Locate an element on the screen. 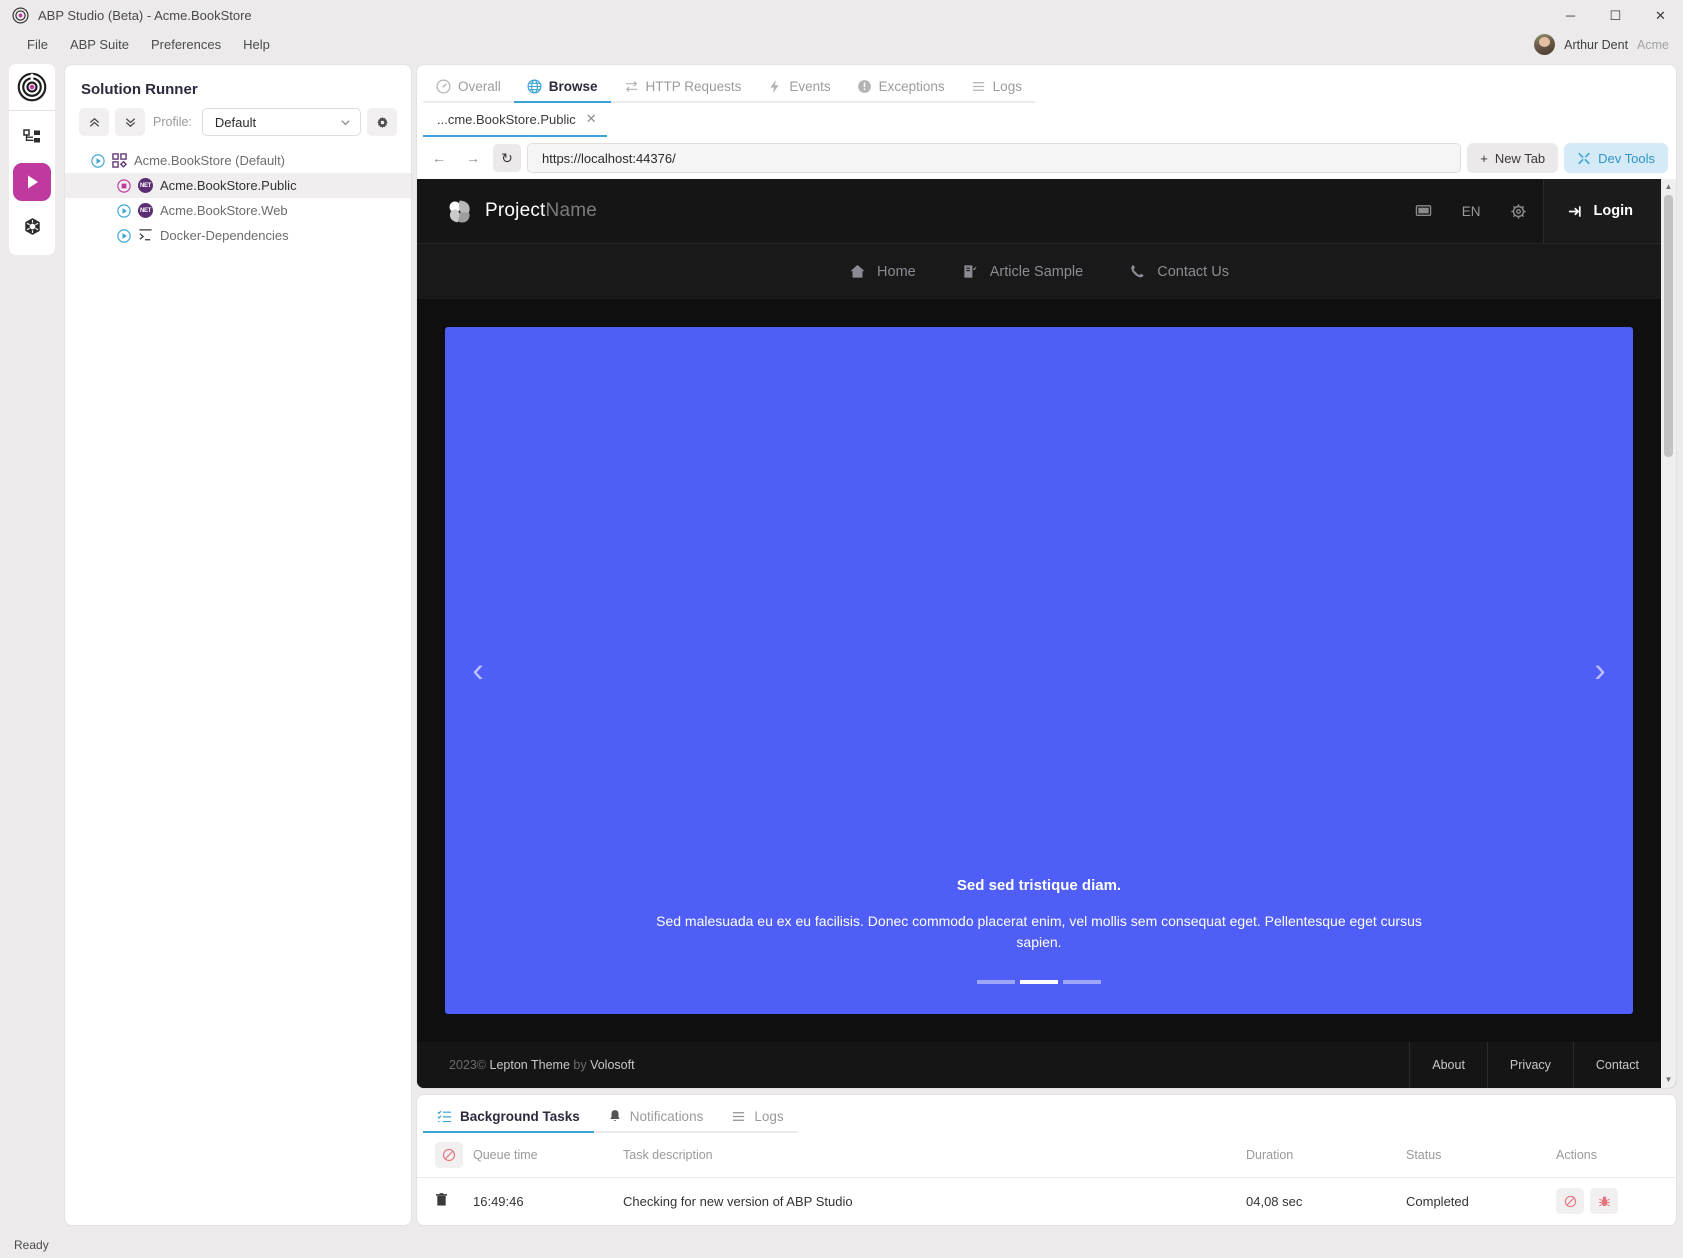  login-button: Login is located at coordinates (1601, 211).